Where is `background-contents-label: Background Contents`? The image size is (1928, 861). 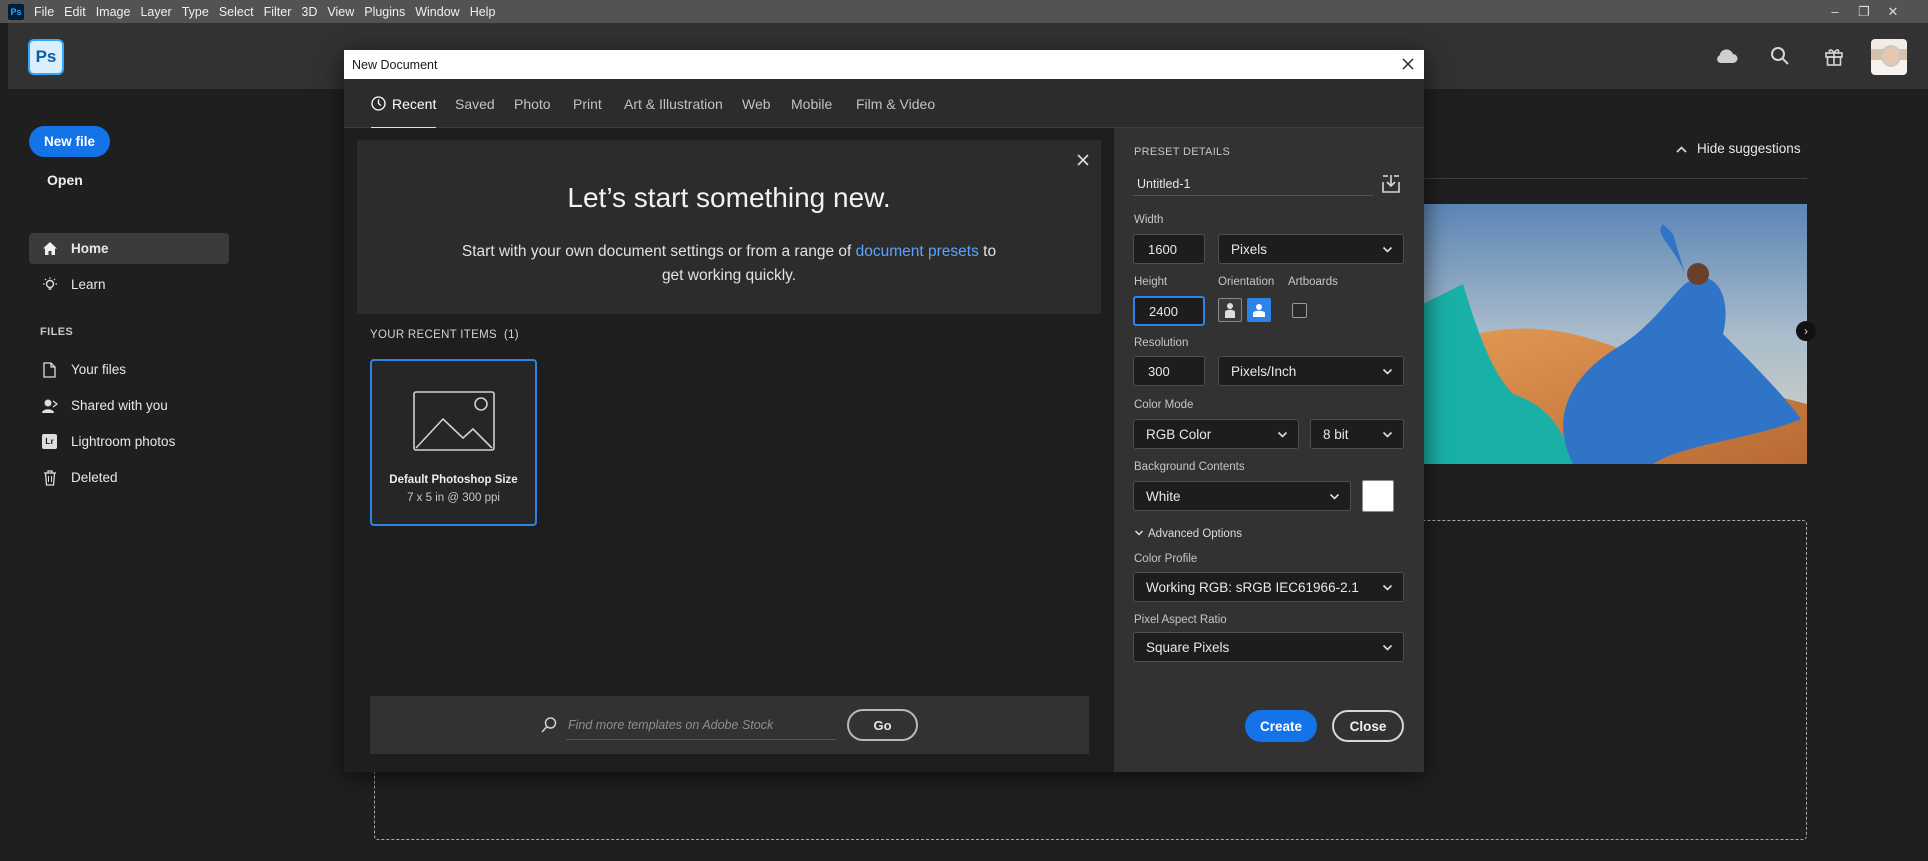 background-contents-label: Background Contents is located at coordinates (1189, 467).